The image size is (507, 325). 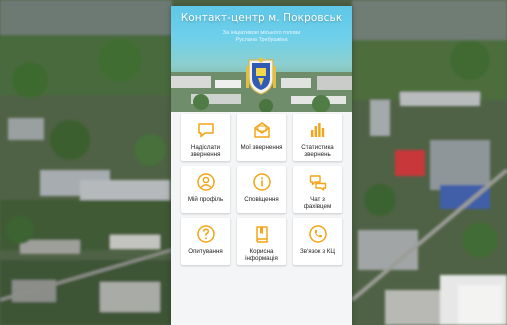 What do you see at coordinates (261, 130) in the screenshot?
I see `envelope-open-icon` at bounding box center [261, 130].